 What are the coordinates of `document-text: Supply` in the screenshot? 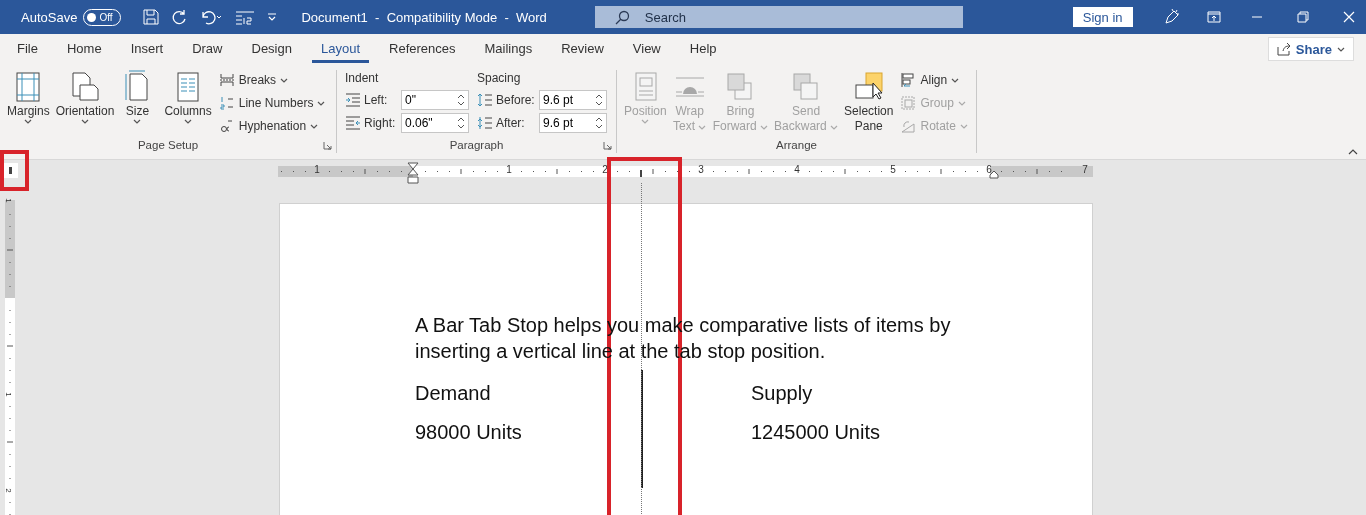 It's located at (782, 393).